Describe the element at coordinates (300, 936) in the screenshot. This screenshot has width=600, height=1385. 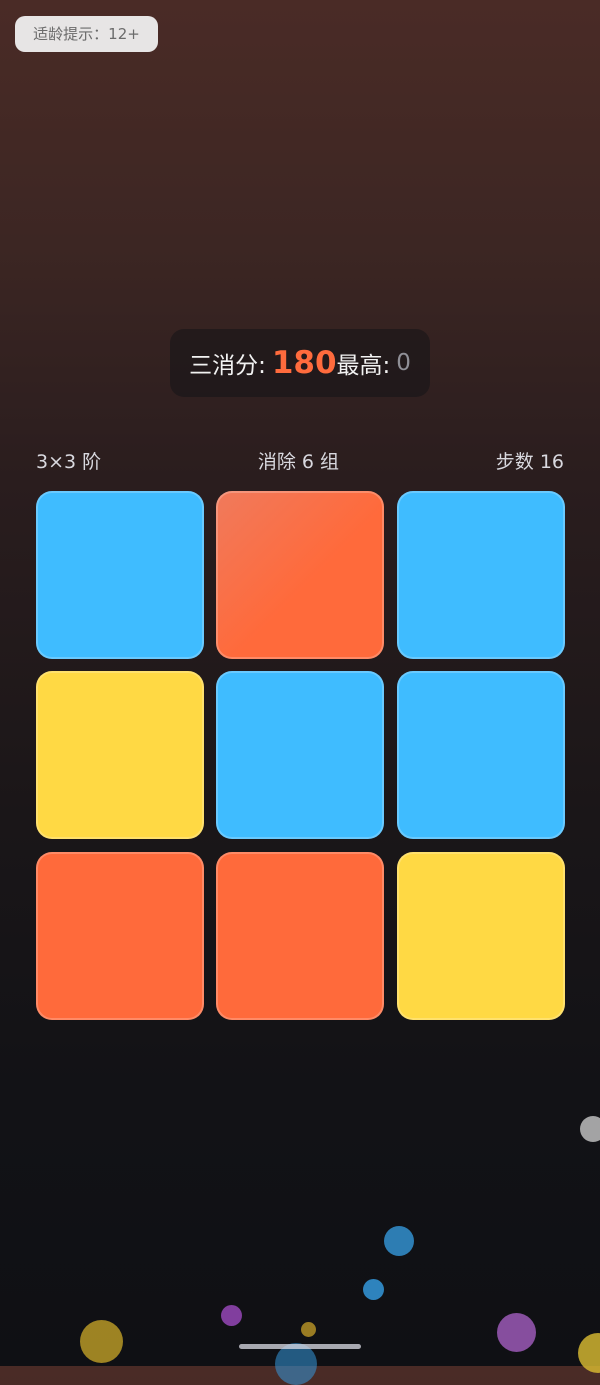
I see `tile-r3-c2` at that location.